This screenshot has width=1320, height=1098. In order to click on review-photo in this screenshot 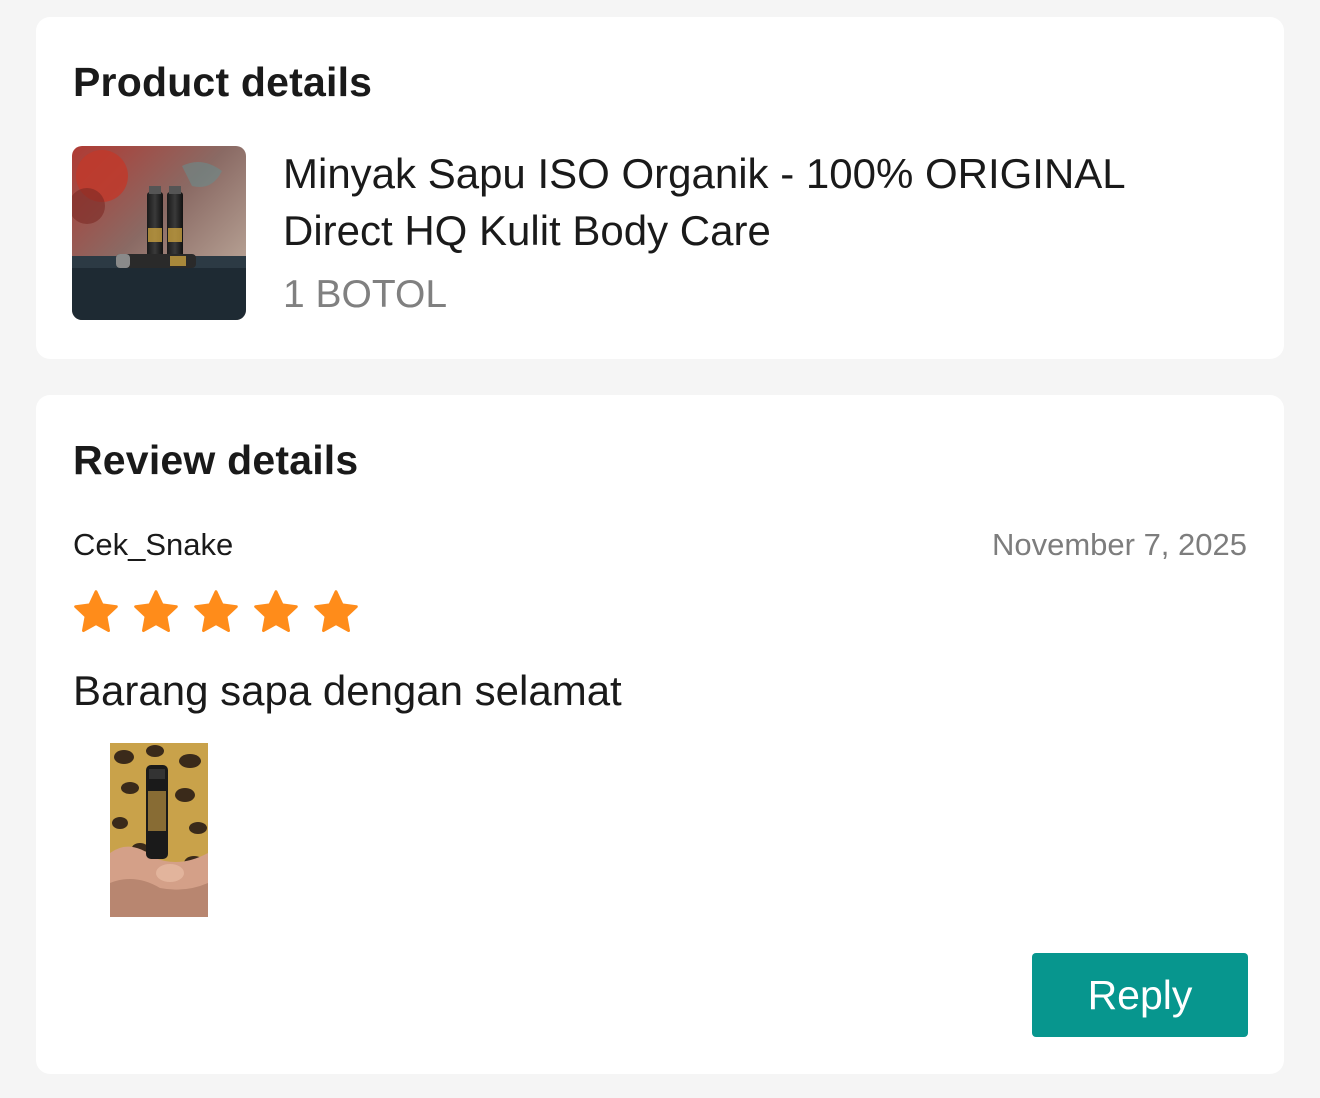, I will do `click(159, 830)`.